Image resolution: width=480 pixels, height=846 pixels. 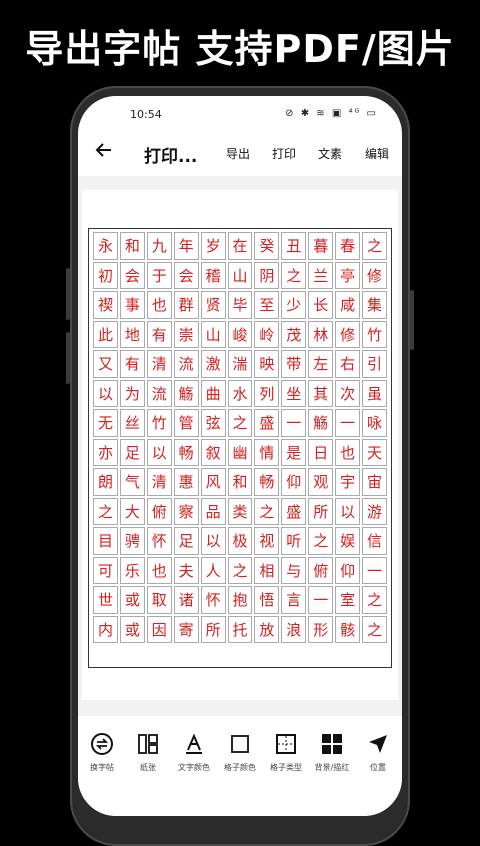 What do you see at coordinates (240, 511) in the screenshot?
I see `grid-cell: 类` at bounding box center [240, 511].